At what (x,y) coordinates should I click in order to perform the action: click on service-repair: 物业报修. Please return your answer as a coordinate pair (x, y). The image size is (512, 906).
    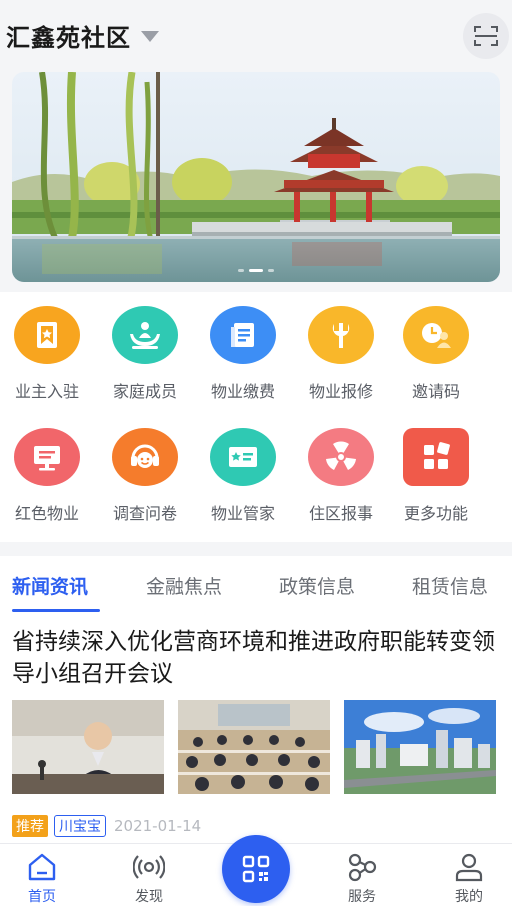
    Looking at the image, I should click on (341, 347).